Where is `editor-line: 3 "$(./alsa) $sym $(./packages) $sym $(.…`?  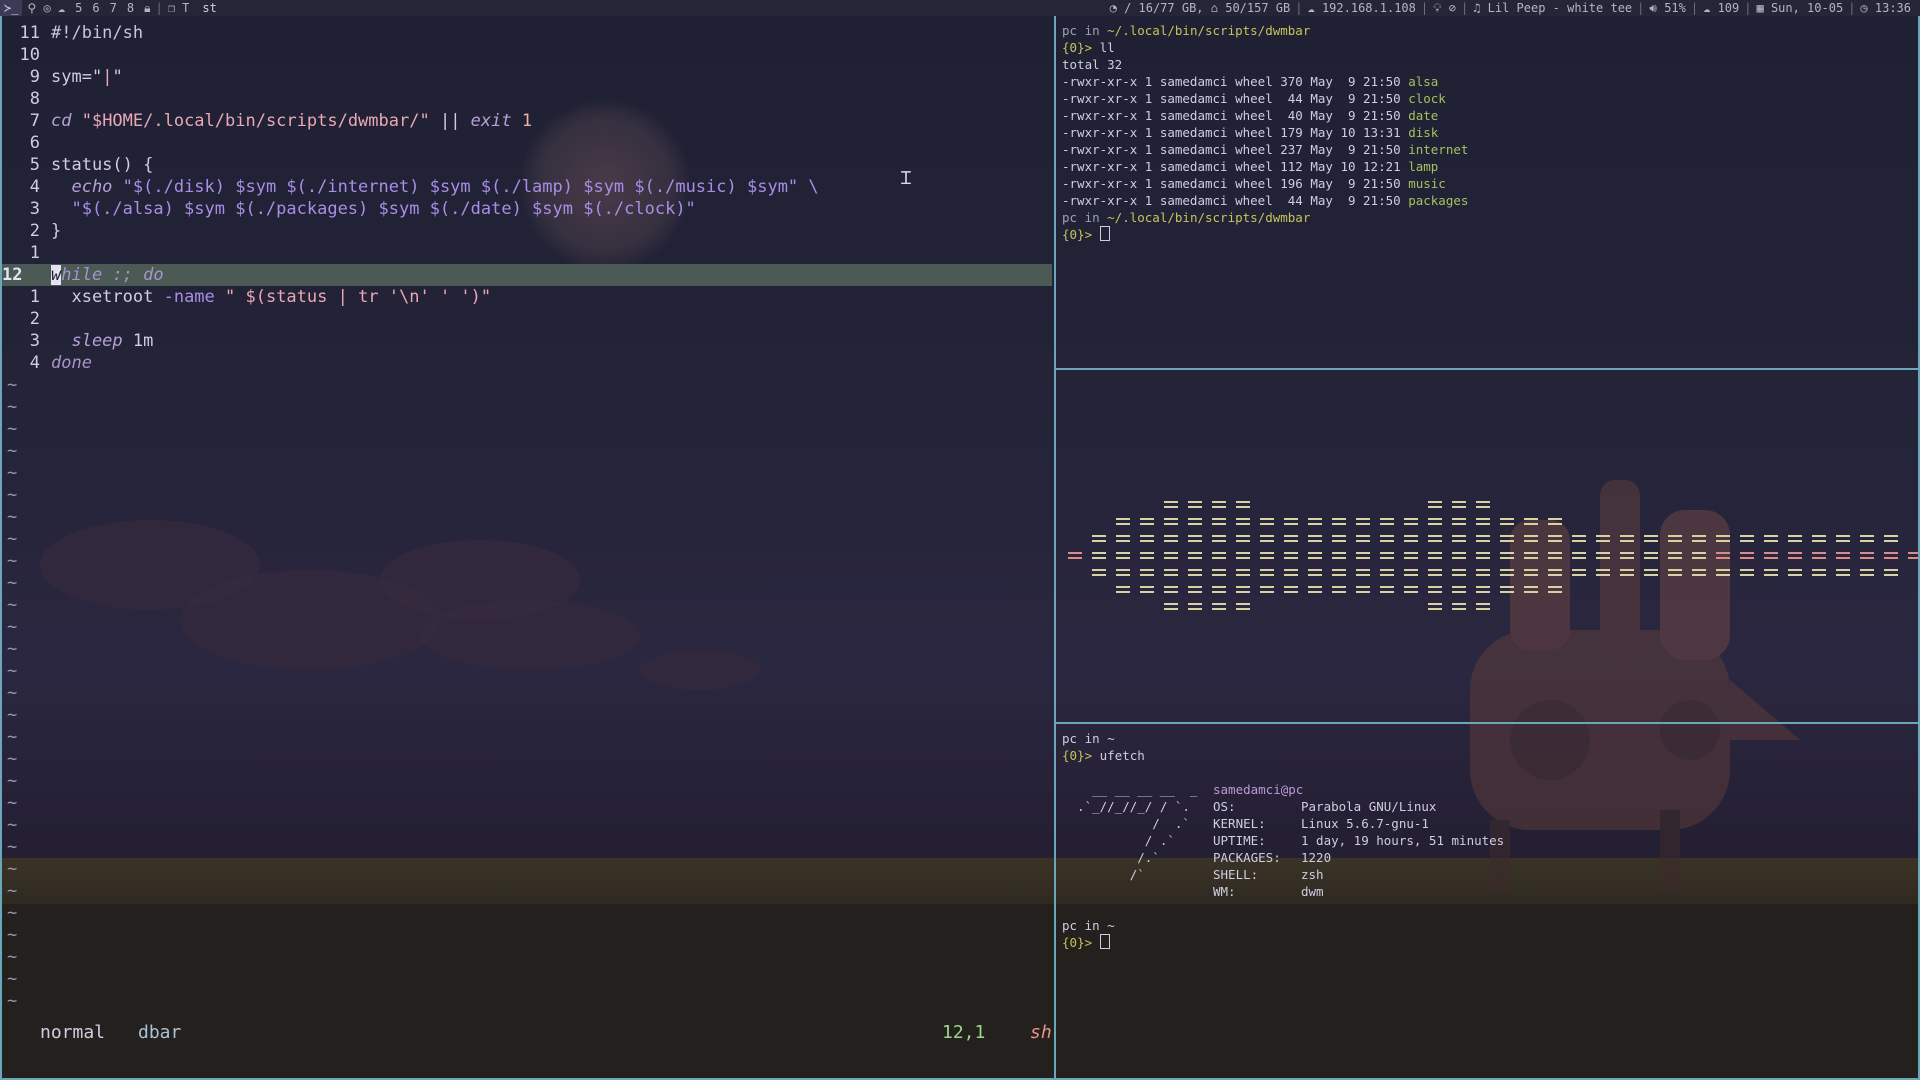 editor-line: 3 "$(./alsa) $sym $(./packages) $sym $(.… is located at coordinates (527, 209).